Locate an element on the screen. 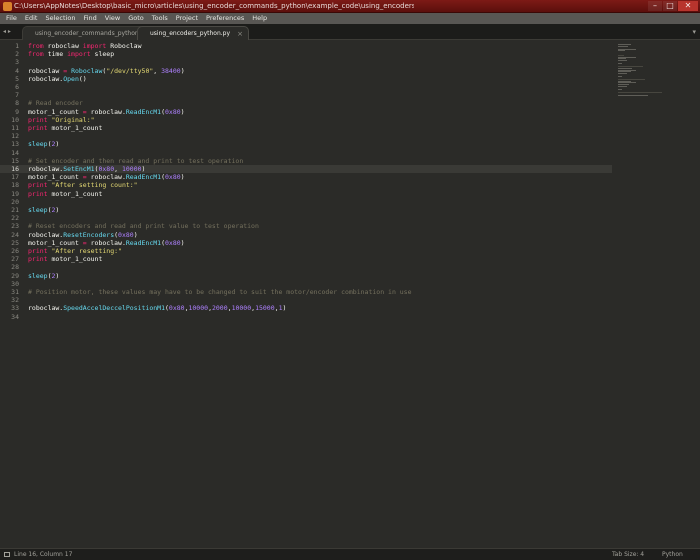 The width and height of the screenshot is (700, 560). tab-using-encoders-python: using_encoders_python.py × is located at coordinates (193, 33).